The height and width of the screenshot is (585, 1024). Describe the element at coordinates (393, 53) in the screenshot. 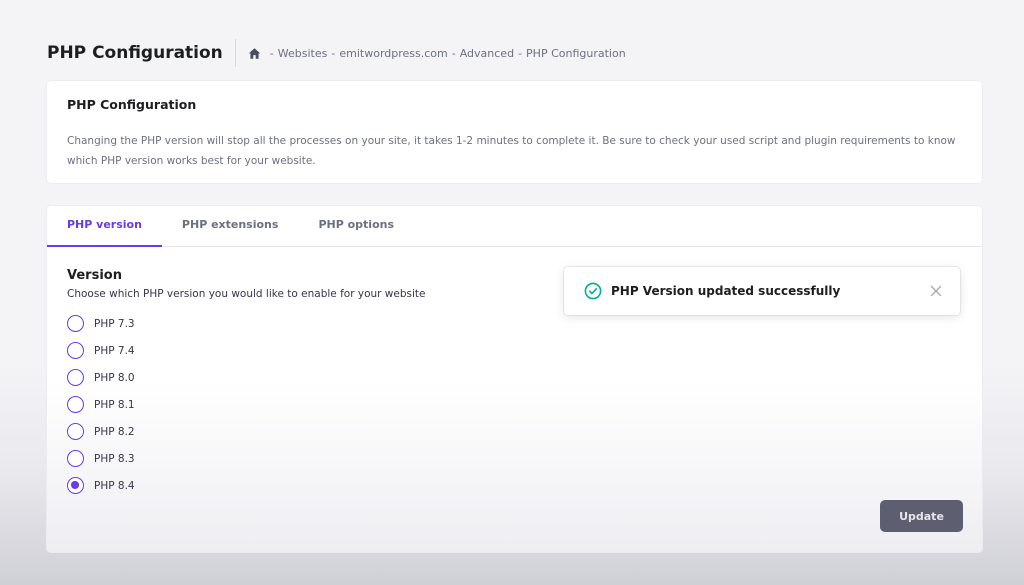

I see `breadcrumb-item-domain: emitwordpress.com` at that location.